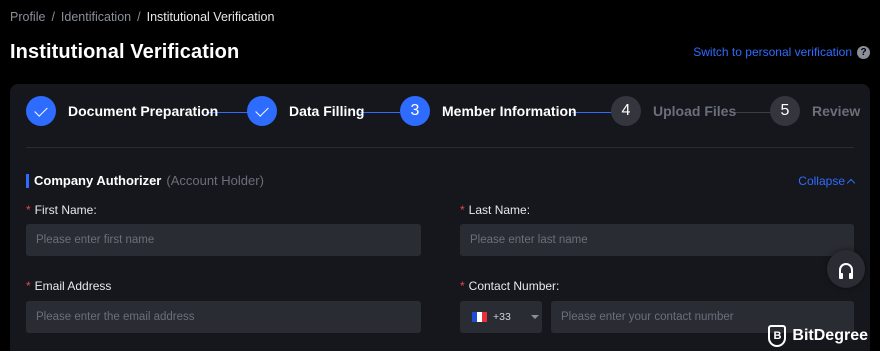 This screenshot has width=880, height=351. I want to click on step-member-information: 3 Member Information, so click(488, 111).